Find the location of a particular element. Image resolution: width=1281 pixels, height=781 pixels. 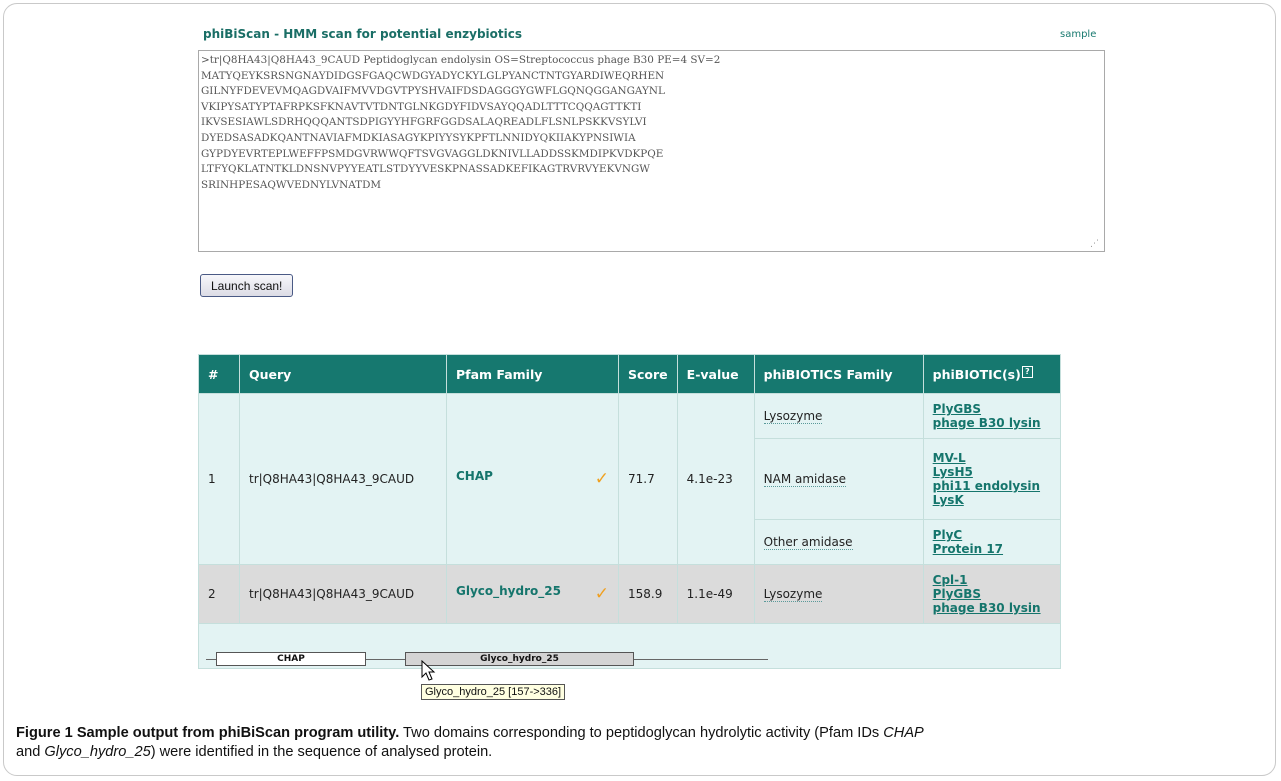

col-phibiotics-header: phiBIOTIC(s)? is located at coordinates (991, 374).